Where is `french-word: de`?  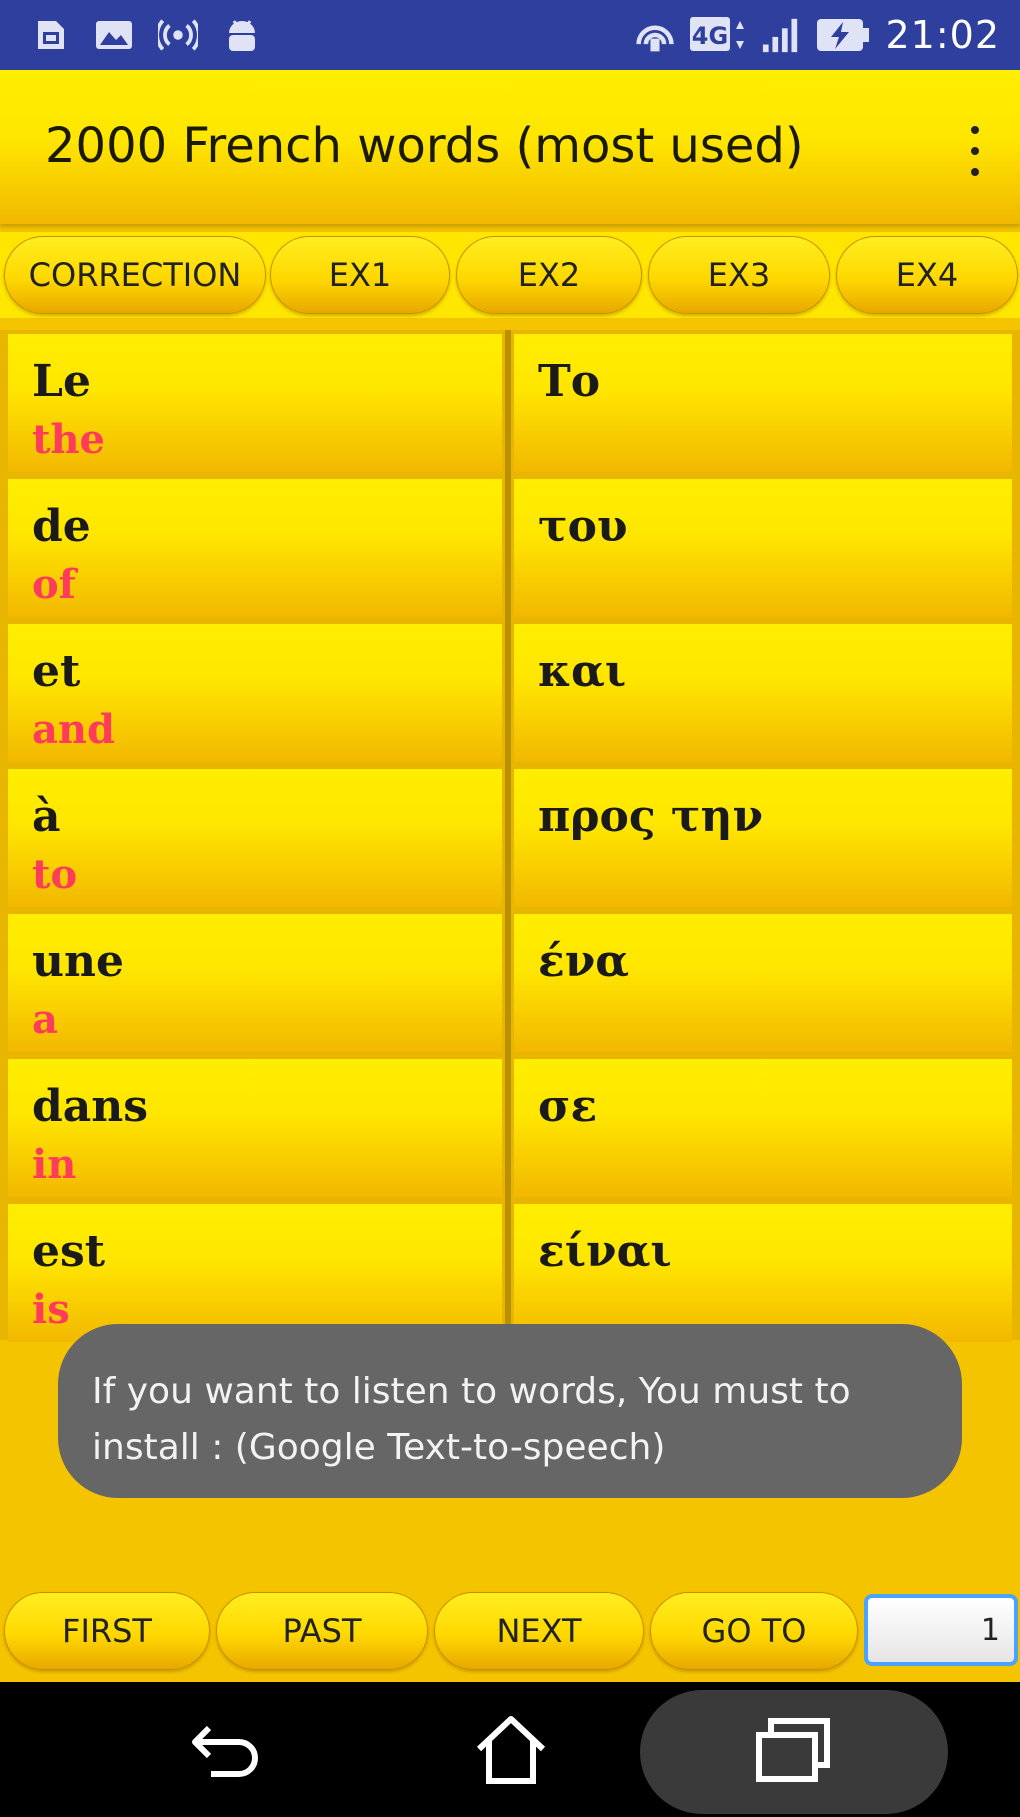 french-word: de is located at coordinates (61, 526).